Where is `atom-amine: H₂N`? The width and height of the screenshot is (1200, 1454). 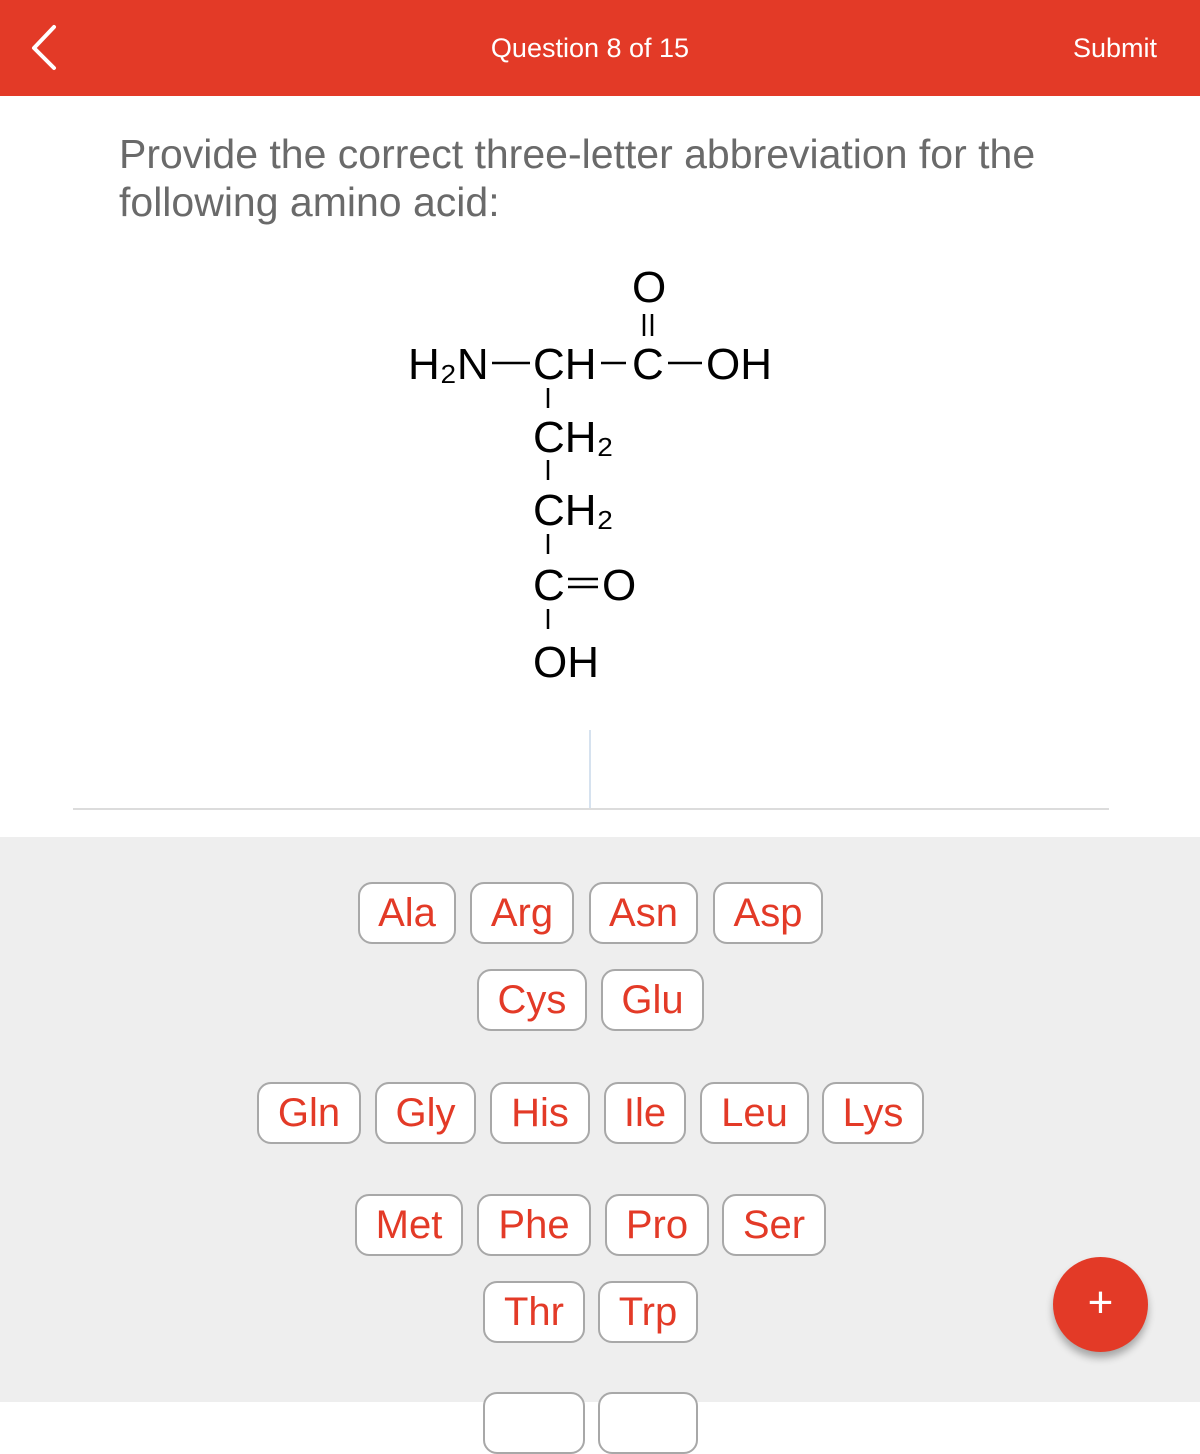 atom-amine: H₂N is located at coordinates (448, 364).